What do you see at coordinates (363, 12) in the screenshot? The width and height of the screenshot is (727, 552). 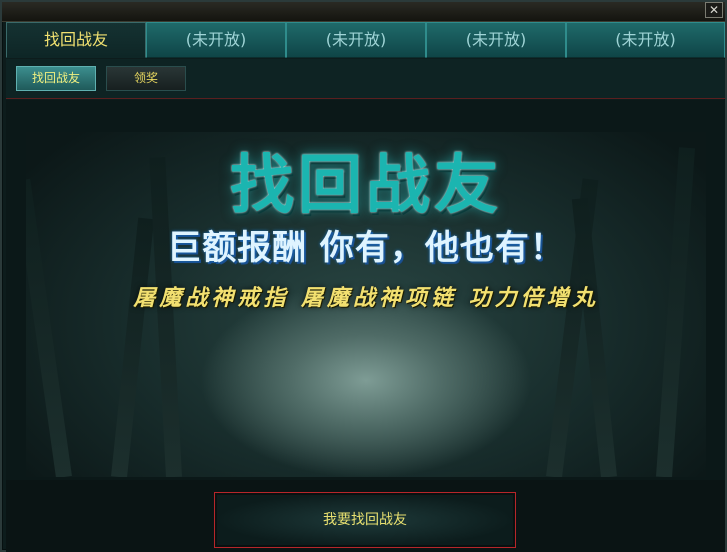 I see `window-titlebar: ✕` at bounding box center [363, 12].